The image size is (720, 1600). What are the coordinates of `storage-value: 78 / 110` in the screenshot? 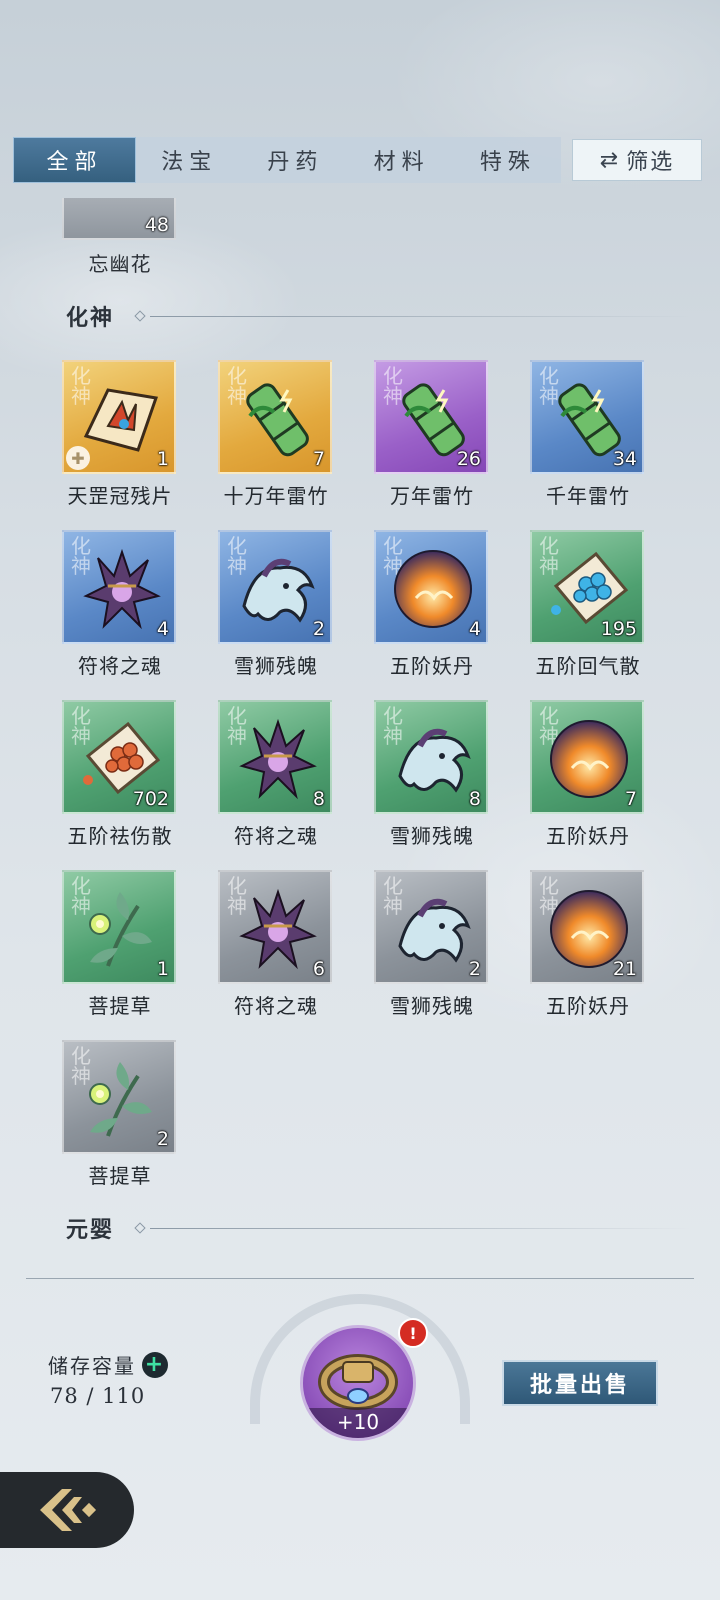 It's located at (98, 1396).